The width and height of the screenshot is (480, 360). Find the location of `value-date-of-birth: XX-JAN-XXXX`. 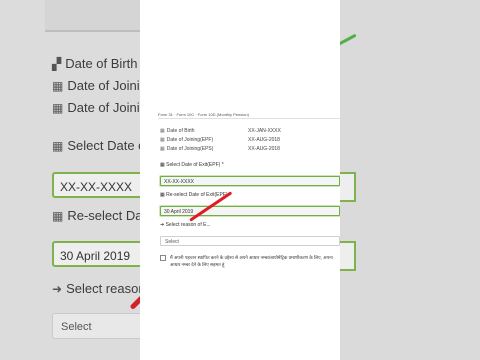

value-date-of-birth: XX-JAN-XXXX is located at coordinates (264, 131).